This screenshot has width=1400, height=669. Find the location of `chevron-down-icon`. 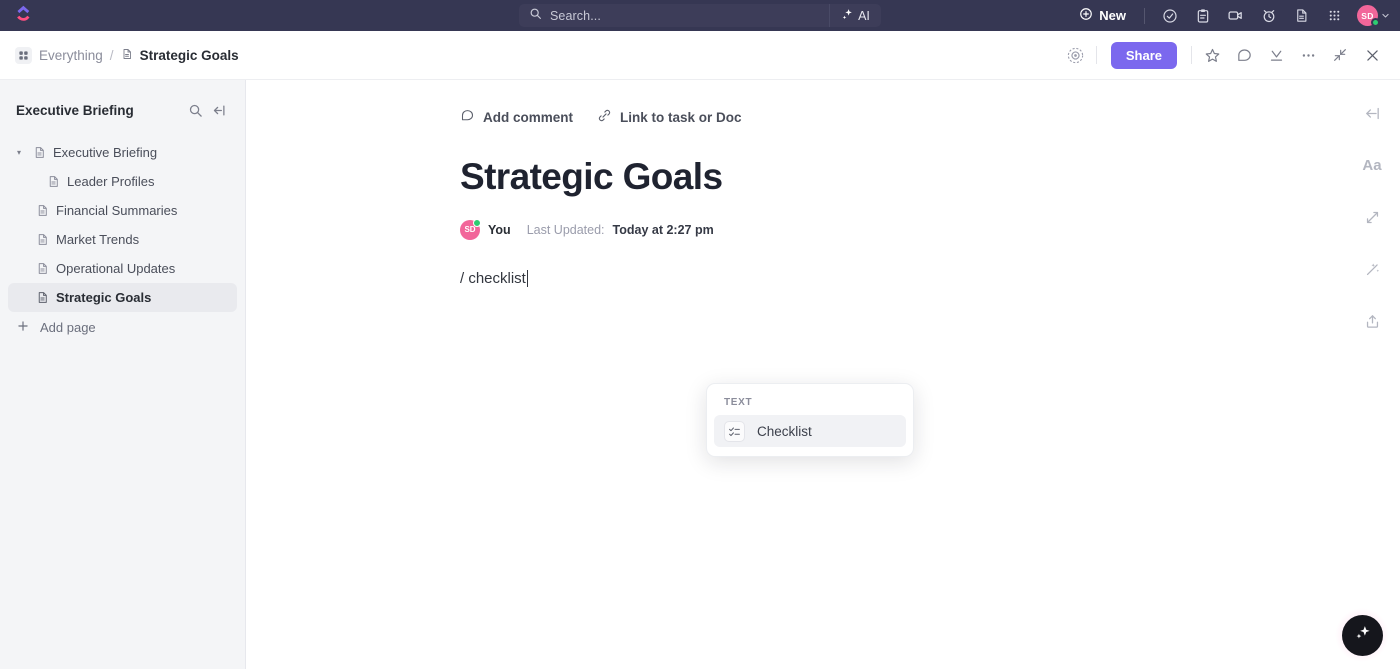

chevron-down-icon is located at coordinates (1385, 16).